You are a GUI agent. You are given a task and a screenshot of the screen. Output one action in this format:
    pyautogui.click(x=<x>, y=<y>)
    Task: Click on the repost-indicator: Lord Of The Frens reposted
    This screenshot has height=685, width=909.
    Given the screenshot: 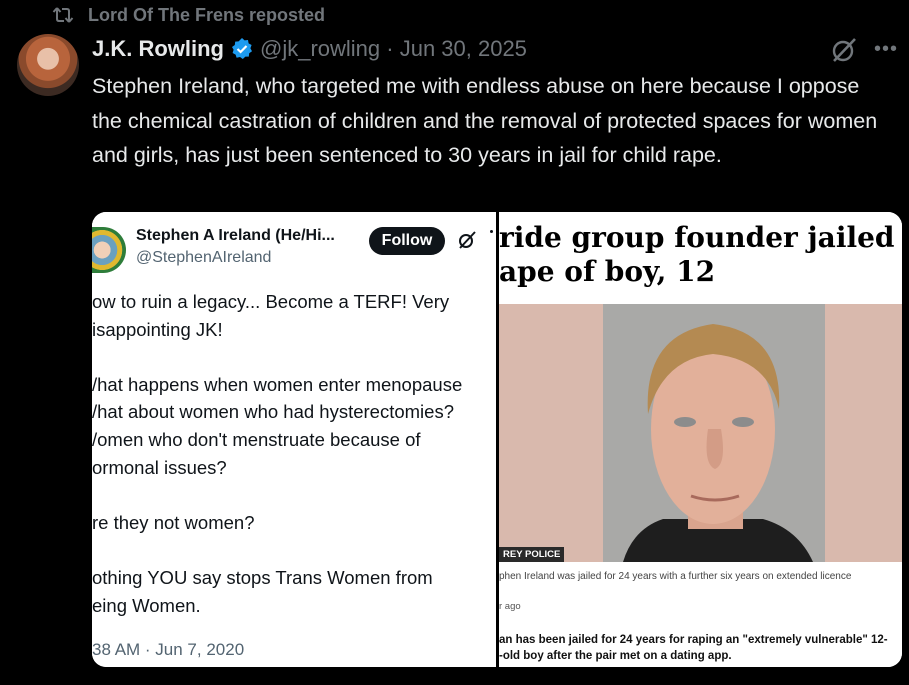 What is the action you would take?
    pyautogui.click(x=188, y=15)
    